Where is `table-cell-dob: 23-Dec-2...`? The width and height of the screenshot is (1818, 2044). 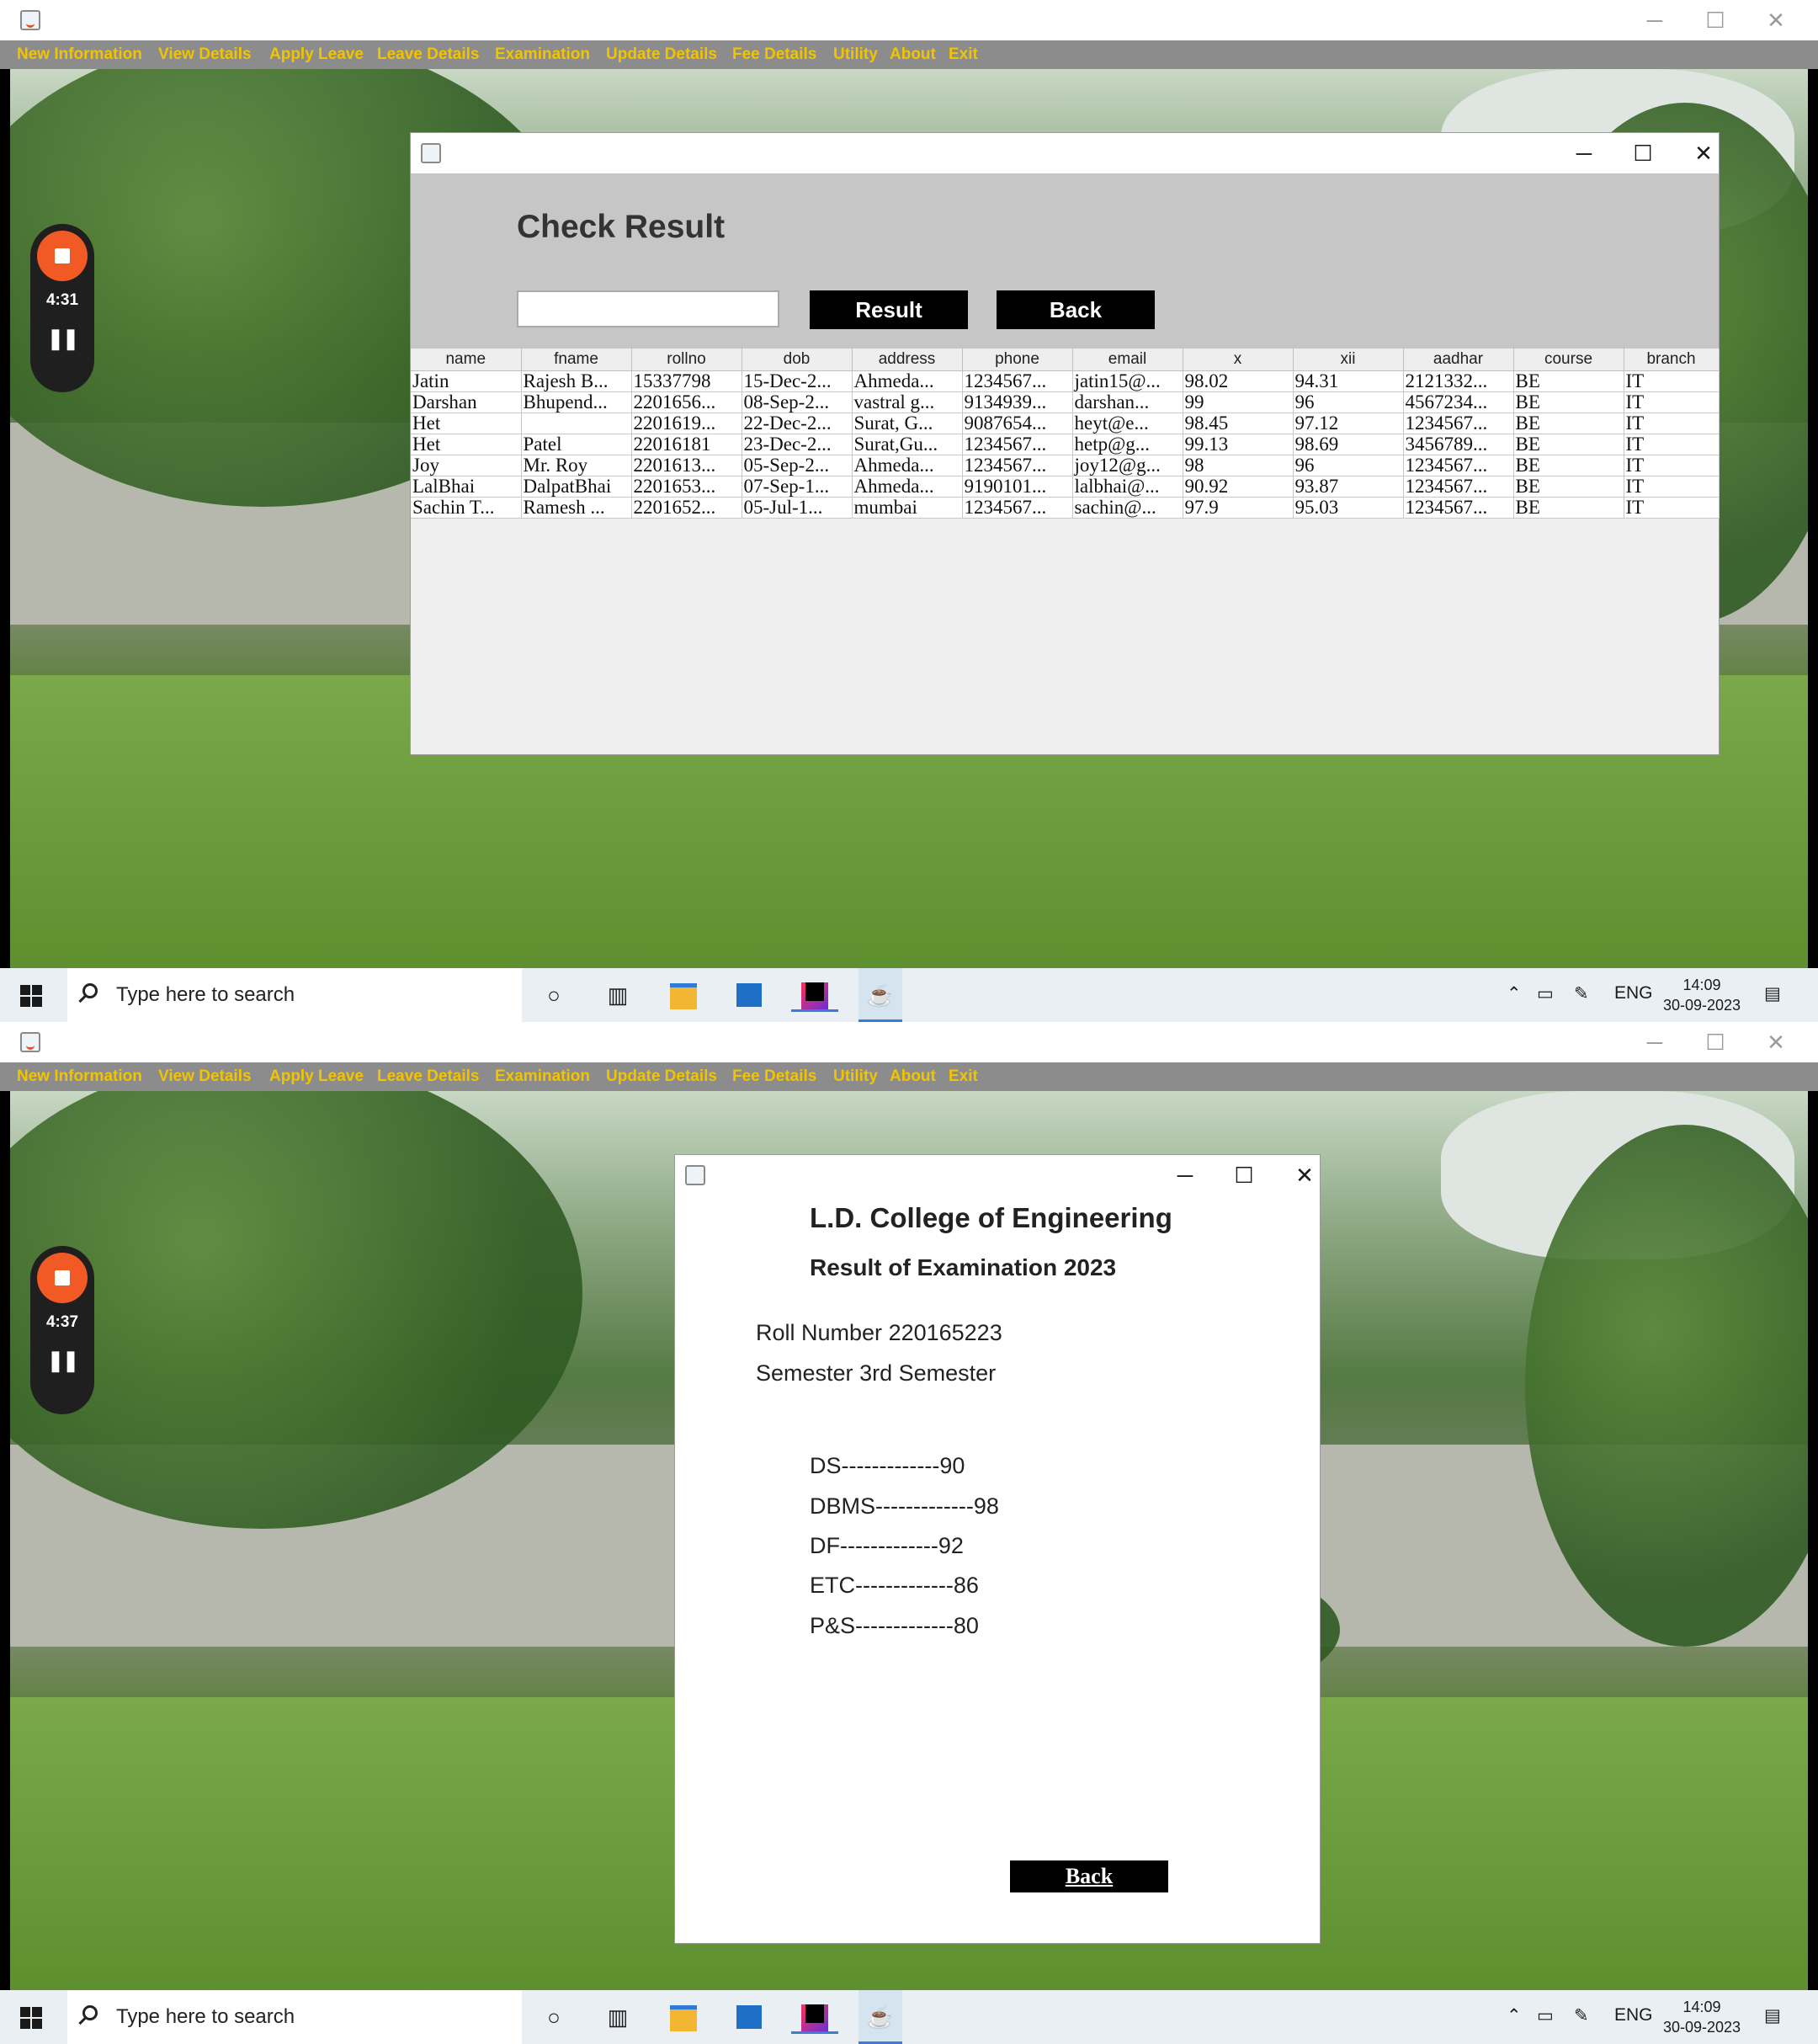
table-cell-dob: 23-Dec-2... is located at coordinates (797, 445).